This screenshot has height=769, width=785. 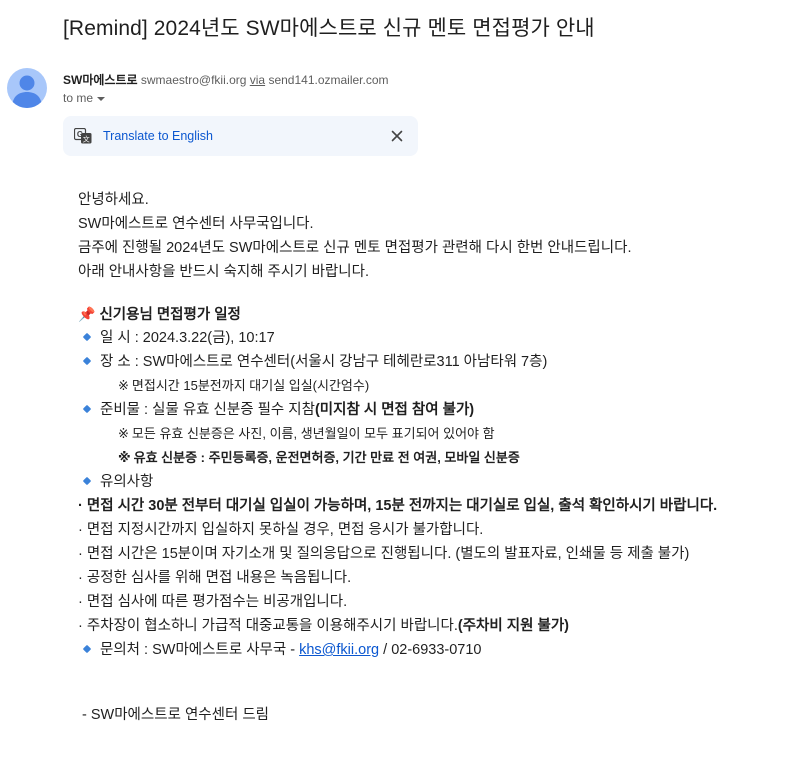 What do you see at coordinates (101, 99) in the screenshot?
I see `chevron-down-icon` at bounding box center [101, 99].